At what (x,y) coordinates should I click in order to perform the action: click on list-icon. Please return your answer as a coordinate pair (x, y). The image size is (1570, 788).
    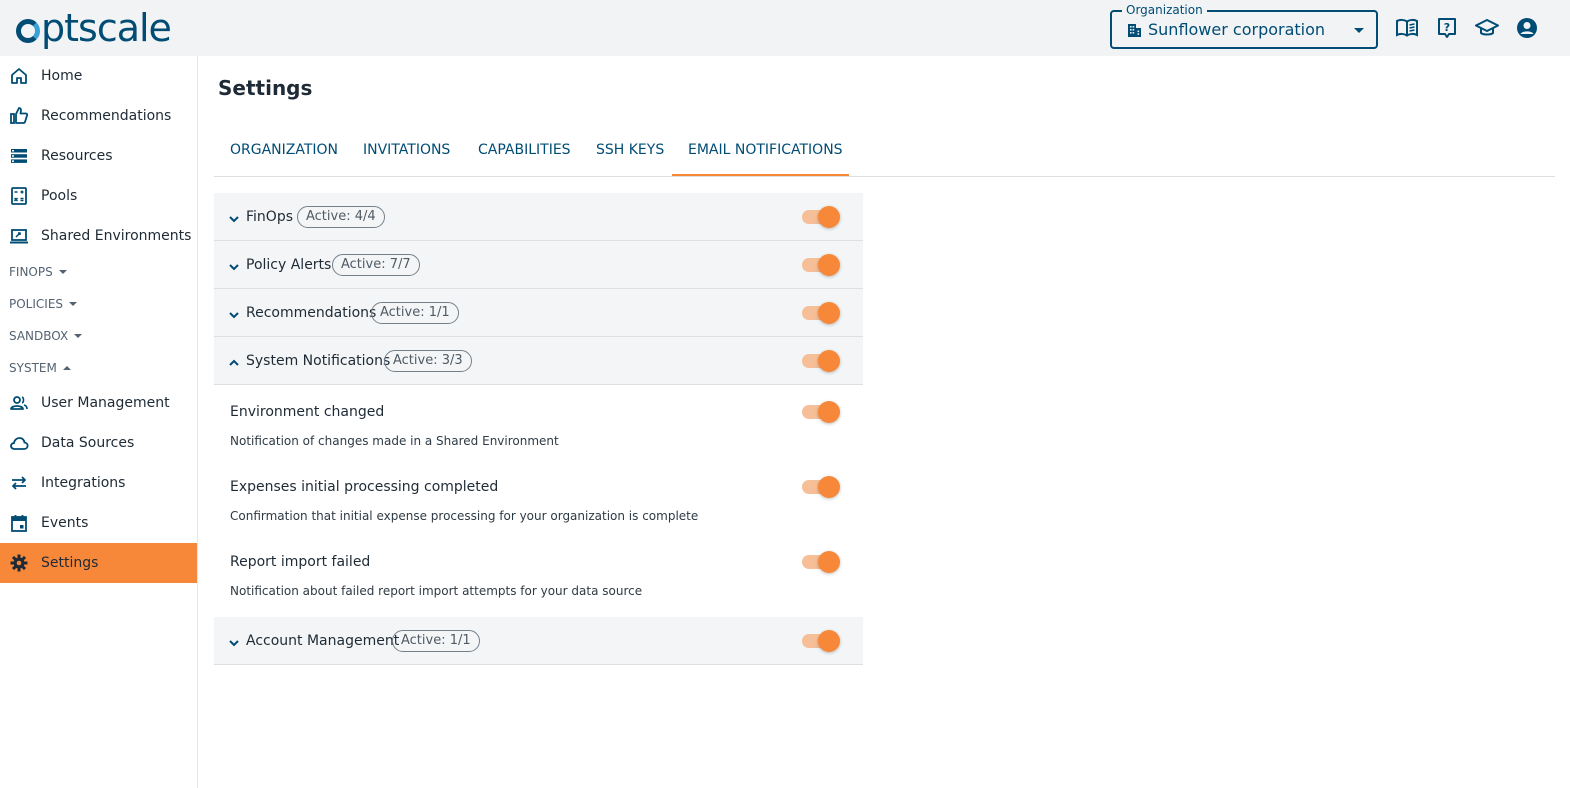
    Looking at the image, I should click on (19, 156).